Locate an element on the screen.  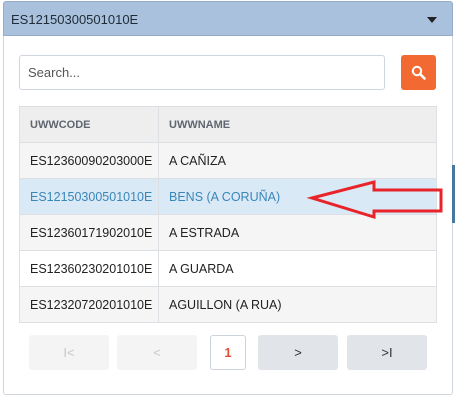
last-page-button: >I is located at coordinates (387, 352).